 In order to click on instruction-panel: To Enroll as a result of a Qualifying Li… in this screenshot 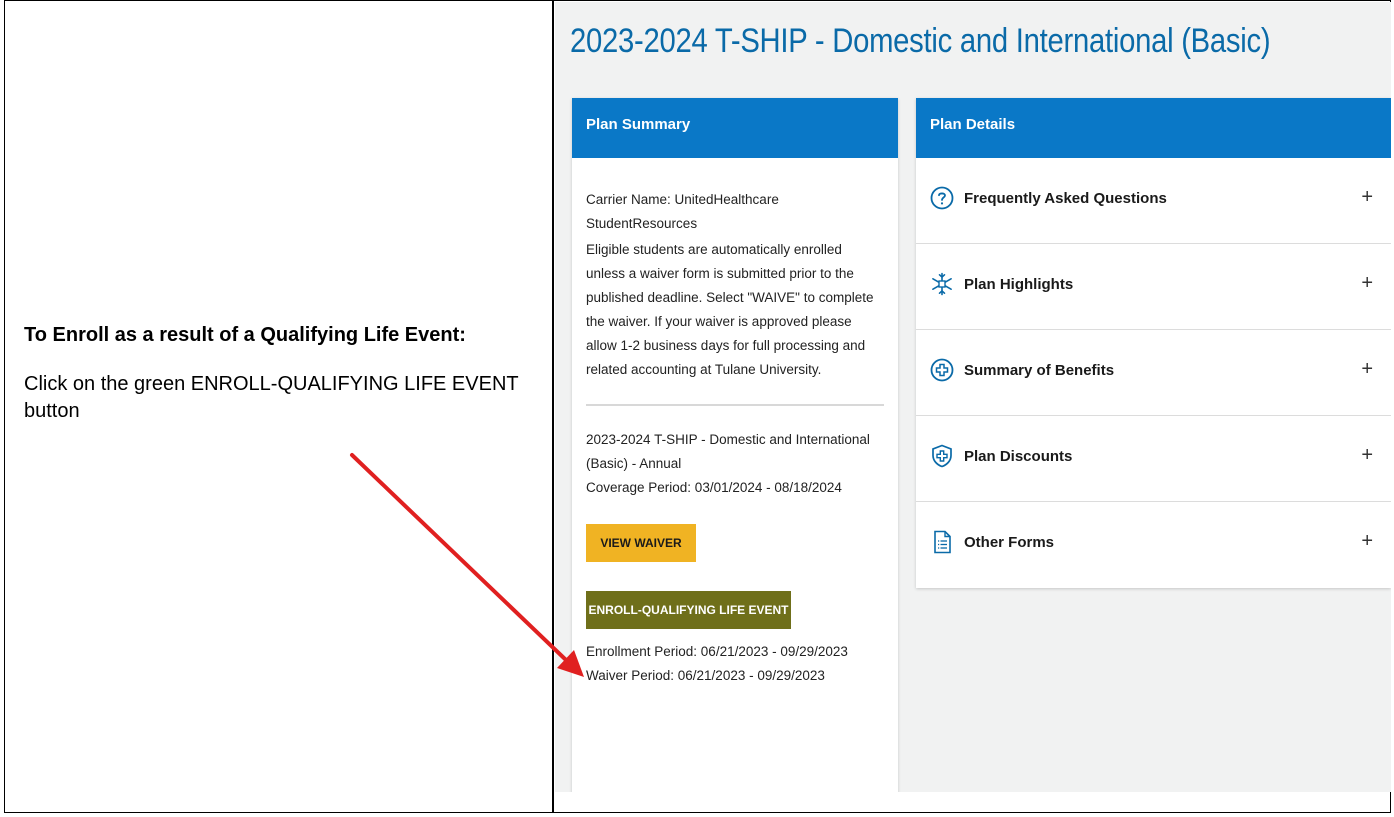, I will do `click(284, 373)`.